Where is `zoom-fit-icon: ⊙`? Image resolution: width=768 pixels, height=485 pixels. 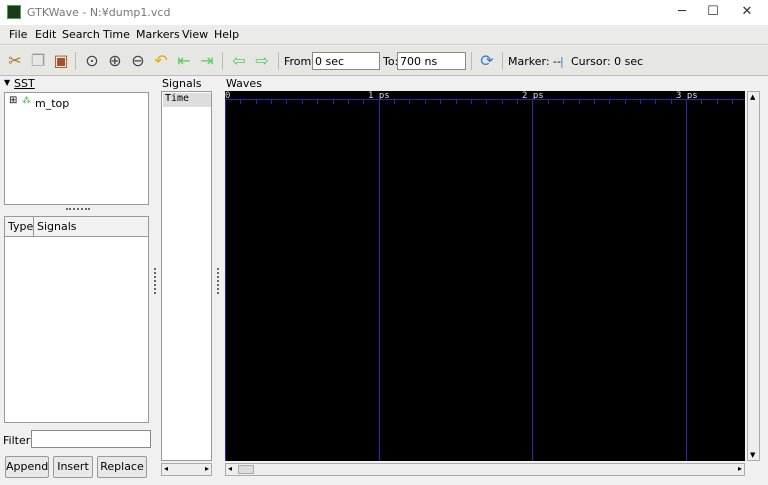
zoom-fit-icon: ⊙ is located at coordinates (92, 61).